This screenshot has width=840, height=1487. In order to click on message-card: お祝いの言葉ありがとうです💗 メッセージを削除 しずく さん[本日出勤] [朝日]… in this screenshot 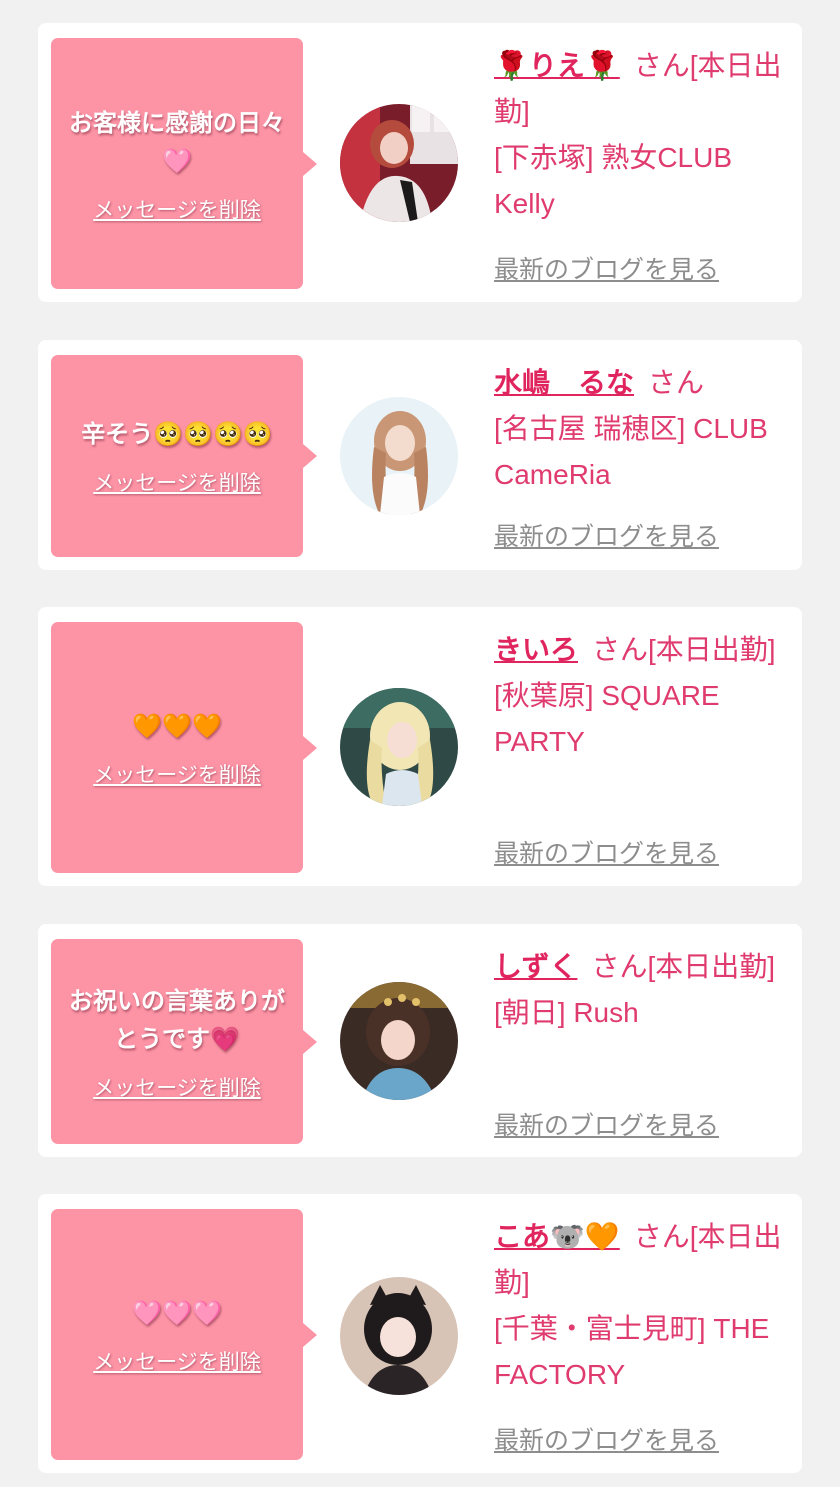, I will do `click(420, 1040)`.